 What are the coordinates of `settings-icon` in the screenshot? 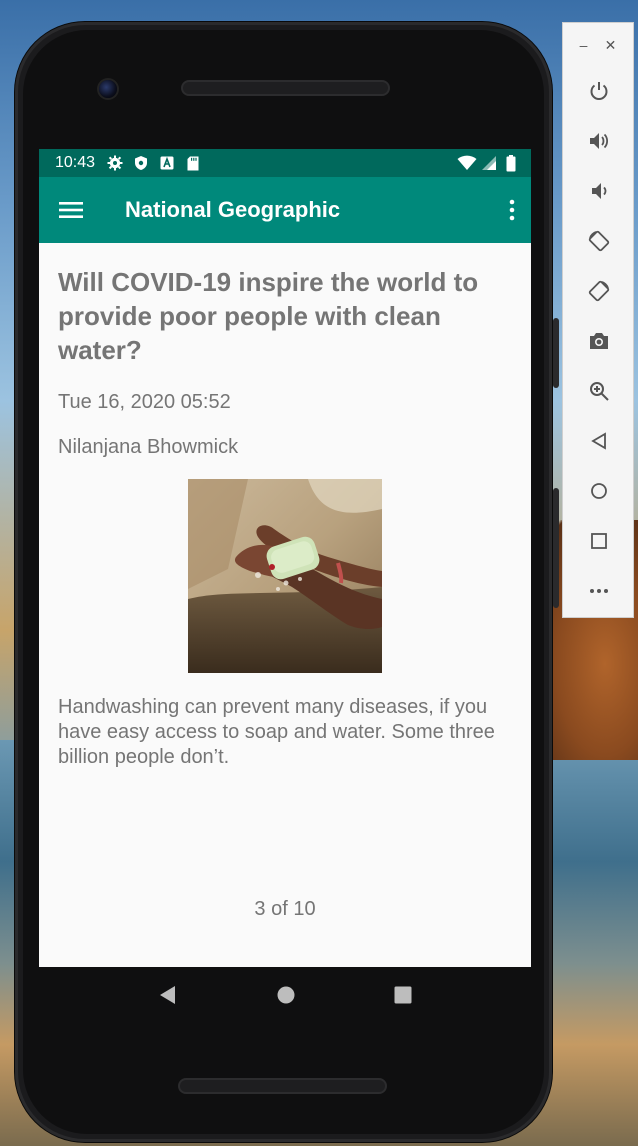 It's located at (115, 163).